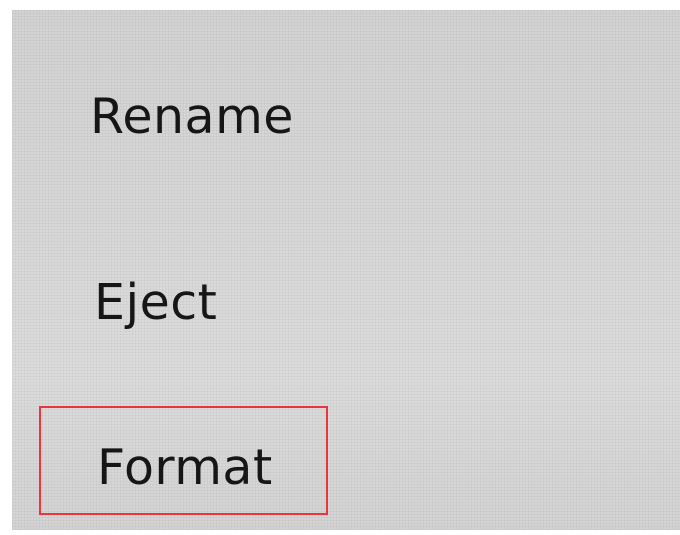 The height and width of the screenshot is (535, 680). What do you see at coordinates (155, 302) in the screenshot?
I see `menu-item-eject: Eject` at bounding box center [155, 302].